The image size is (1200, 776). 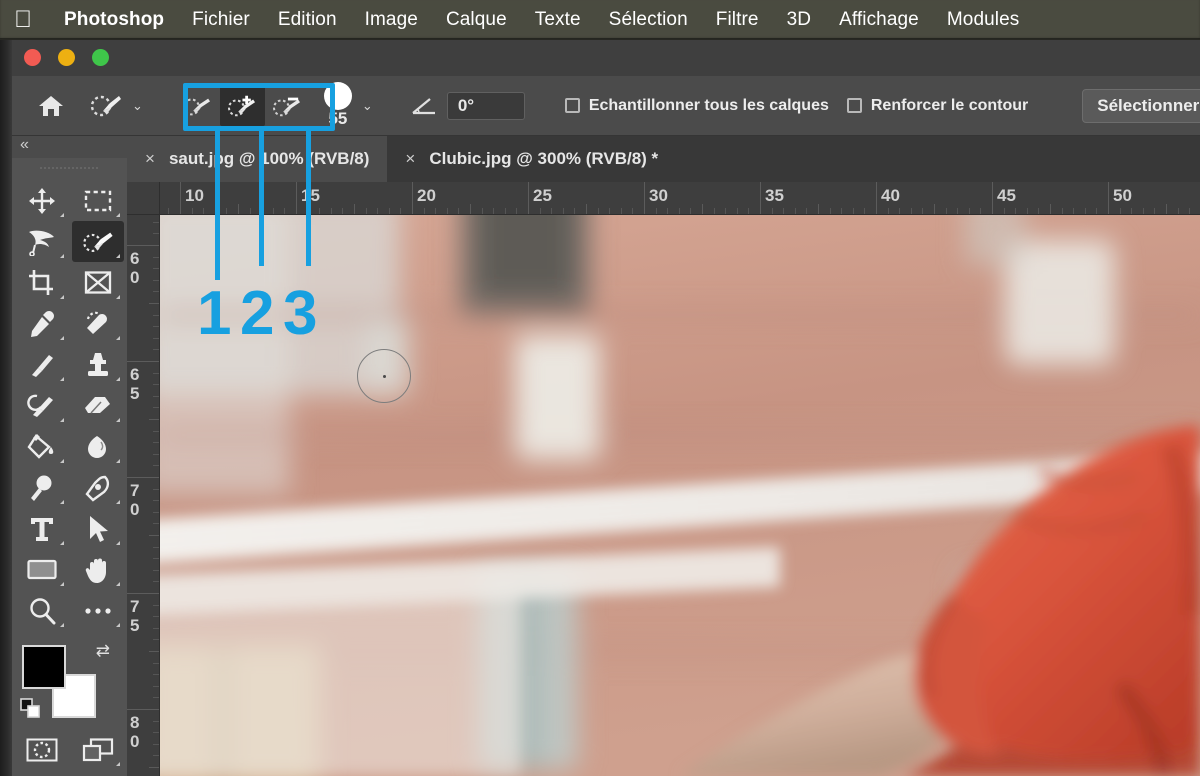 I want to click on tools-grid, so click(x=69, y=405).